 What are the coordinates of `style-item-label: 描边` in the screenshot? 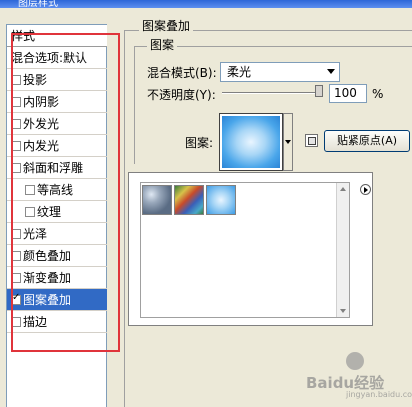 It's located at (35, 322).